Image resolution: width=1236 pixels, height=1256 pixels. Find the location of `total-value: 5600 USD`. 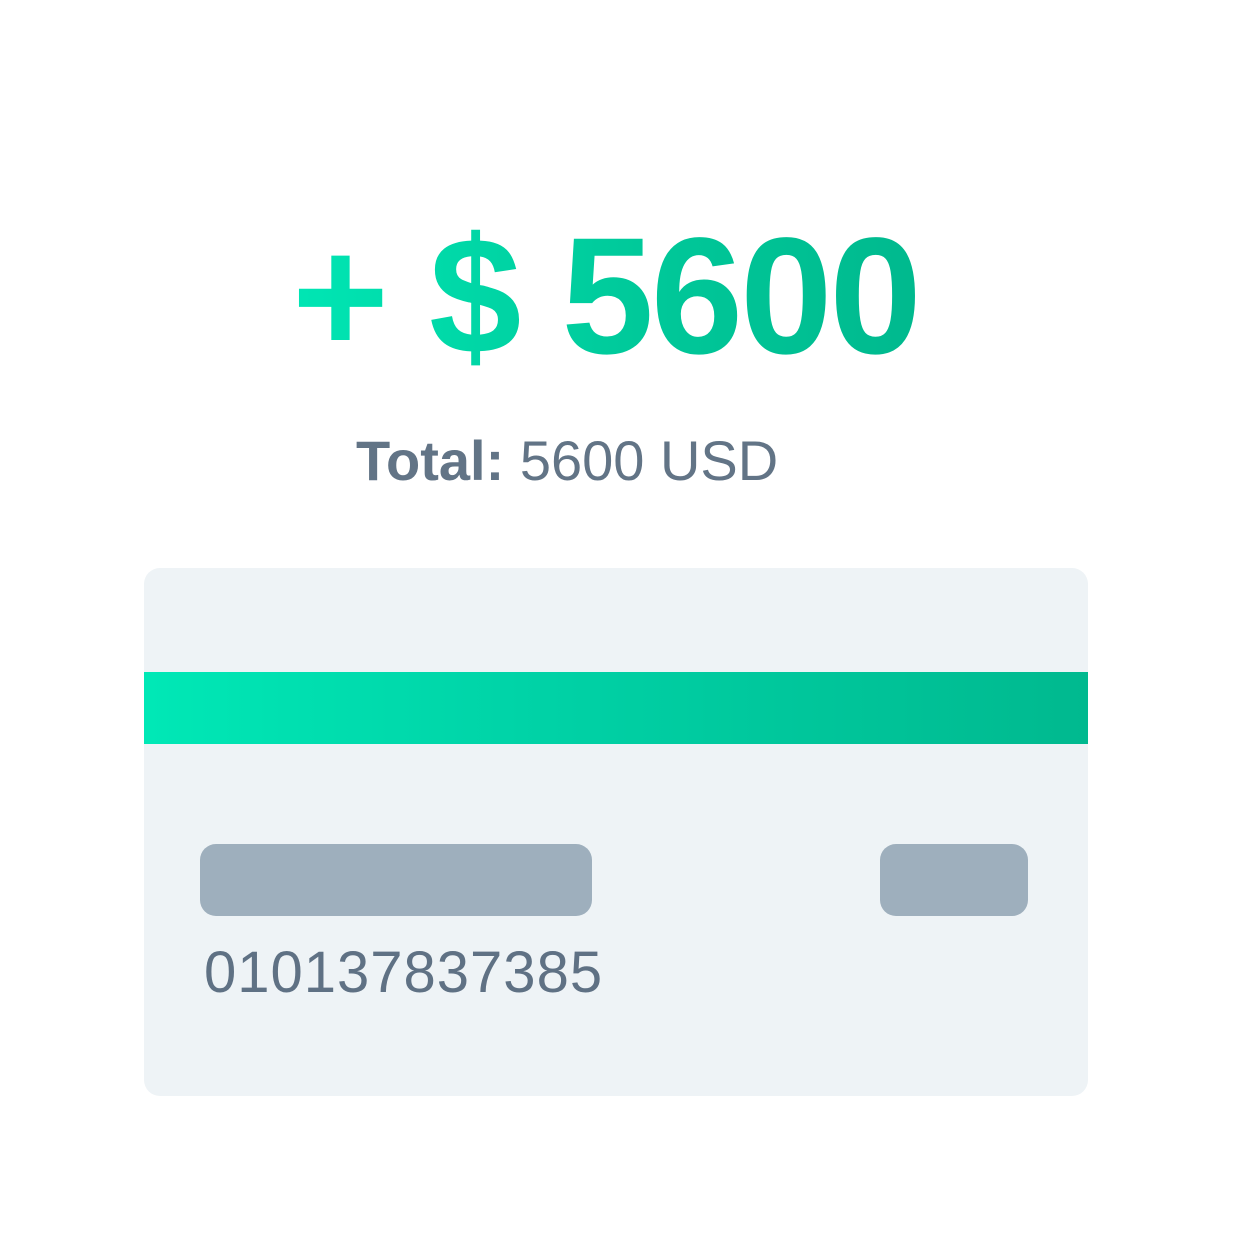

total-value: 5600 USD is located at coordinates (649, 460).